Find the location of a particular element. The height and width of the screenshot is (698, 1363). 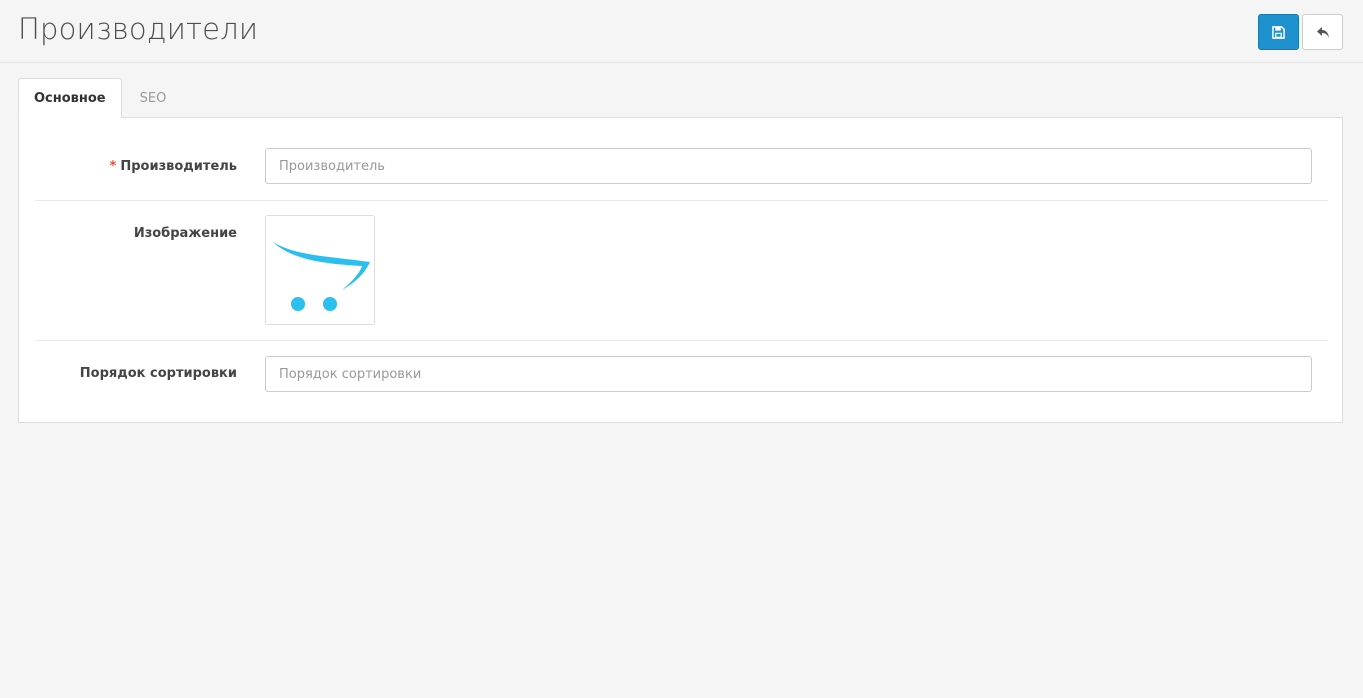

manufacturer-label: * Производитель is located at coordinates (173, 166).